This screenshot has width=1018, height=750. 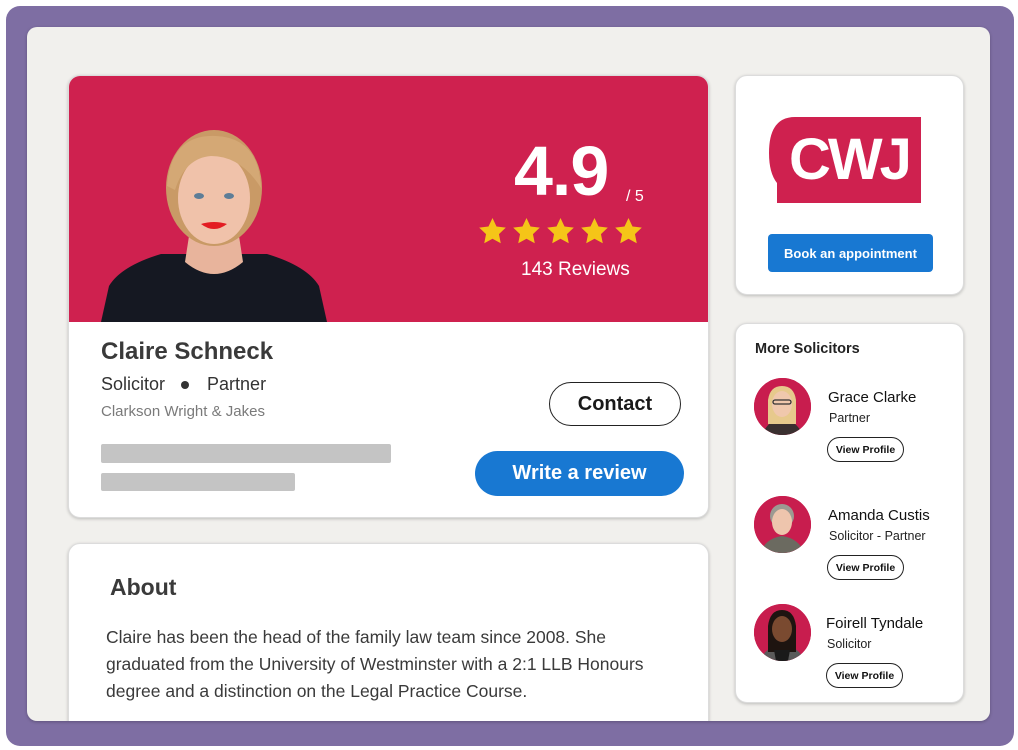 I want to click on star-rating, so click(x=560, y=231).